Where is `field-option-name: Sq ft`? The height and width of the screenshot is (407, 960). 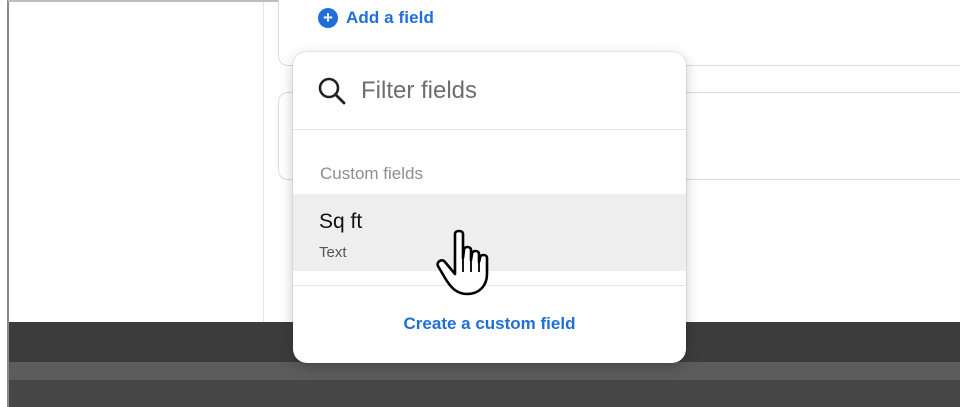 field-option-name: Sq ft is located at coordinates (341, 221).